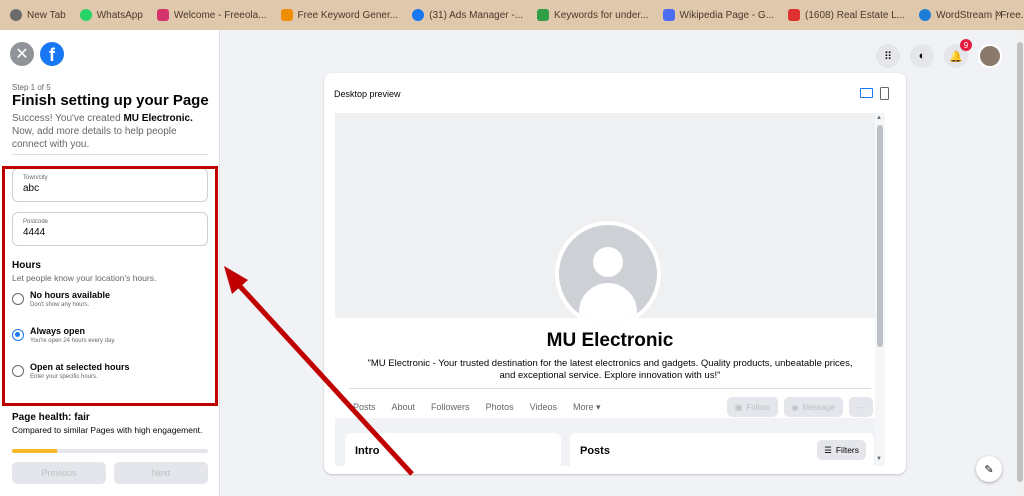  I want to click on annotation-arrow, so click(319, 371).